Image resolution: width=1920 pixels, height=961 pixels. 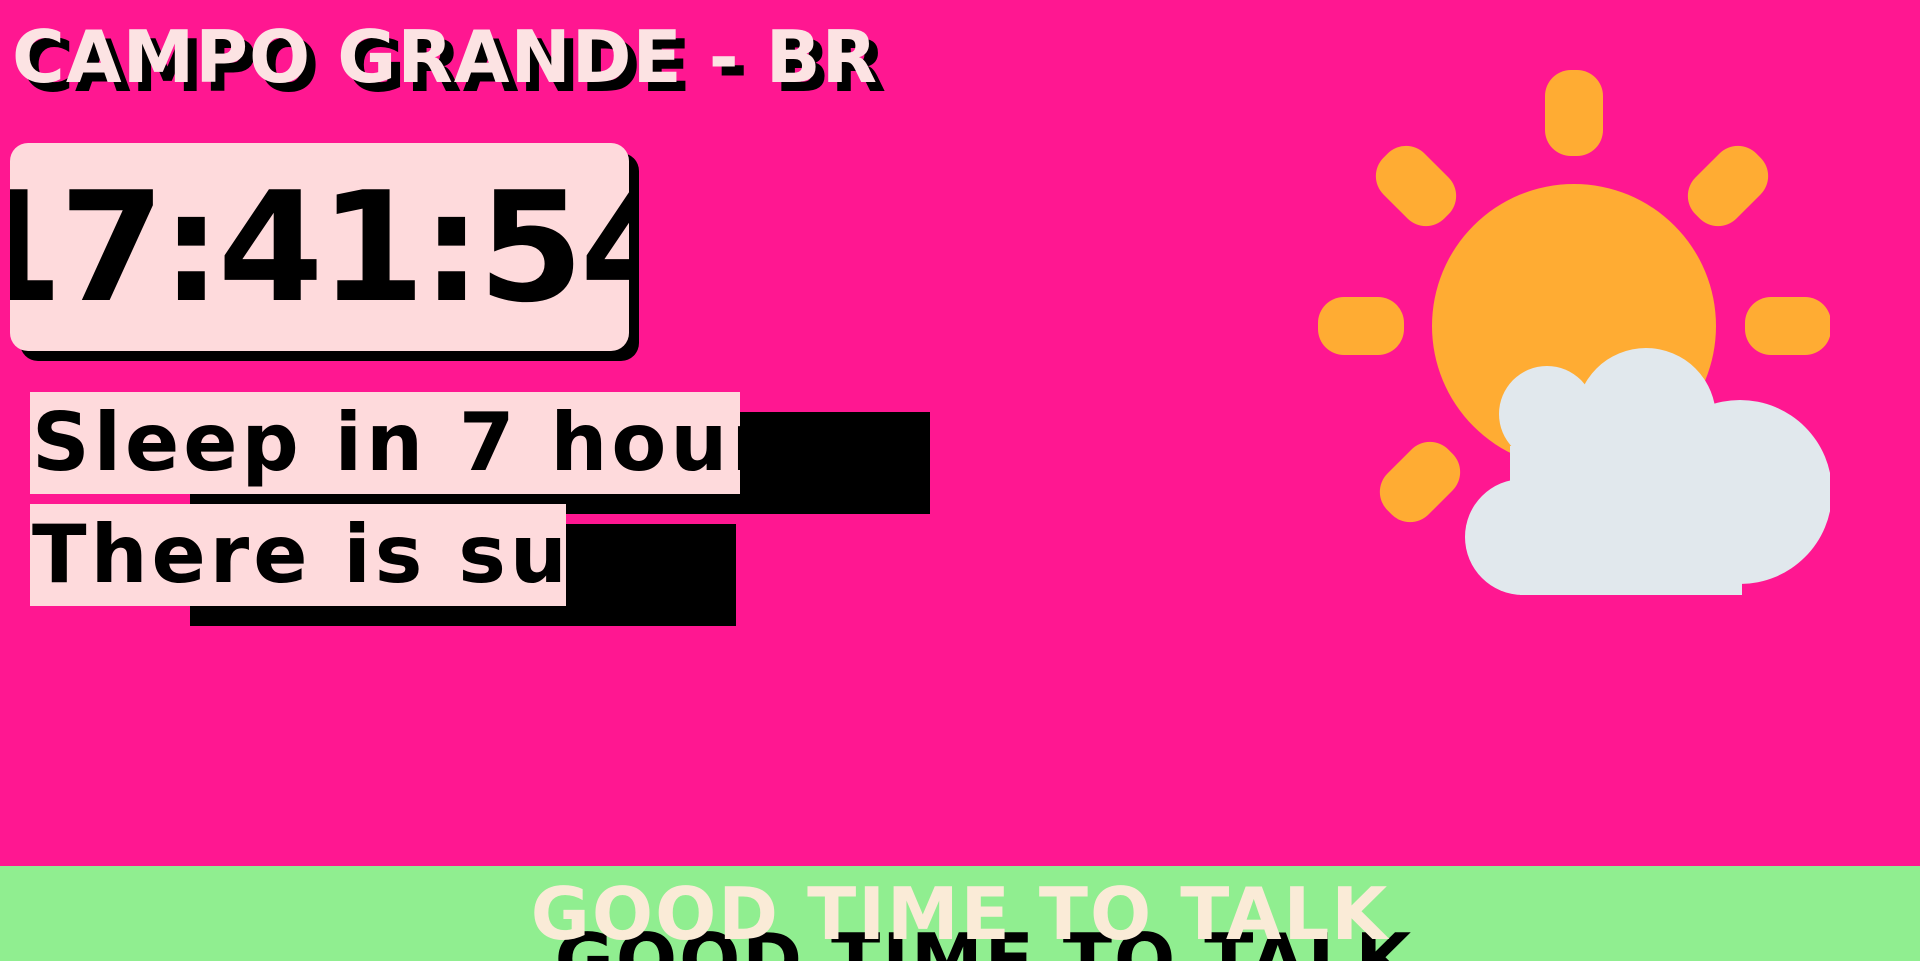 I want to click on sleep-message-text: Sleep in 7 hours, so click(x=426, y=443).